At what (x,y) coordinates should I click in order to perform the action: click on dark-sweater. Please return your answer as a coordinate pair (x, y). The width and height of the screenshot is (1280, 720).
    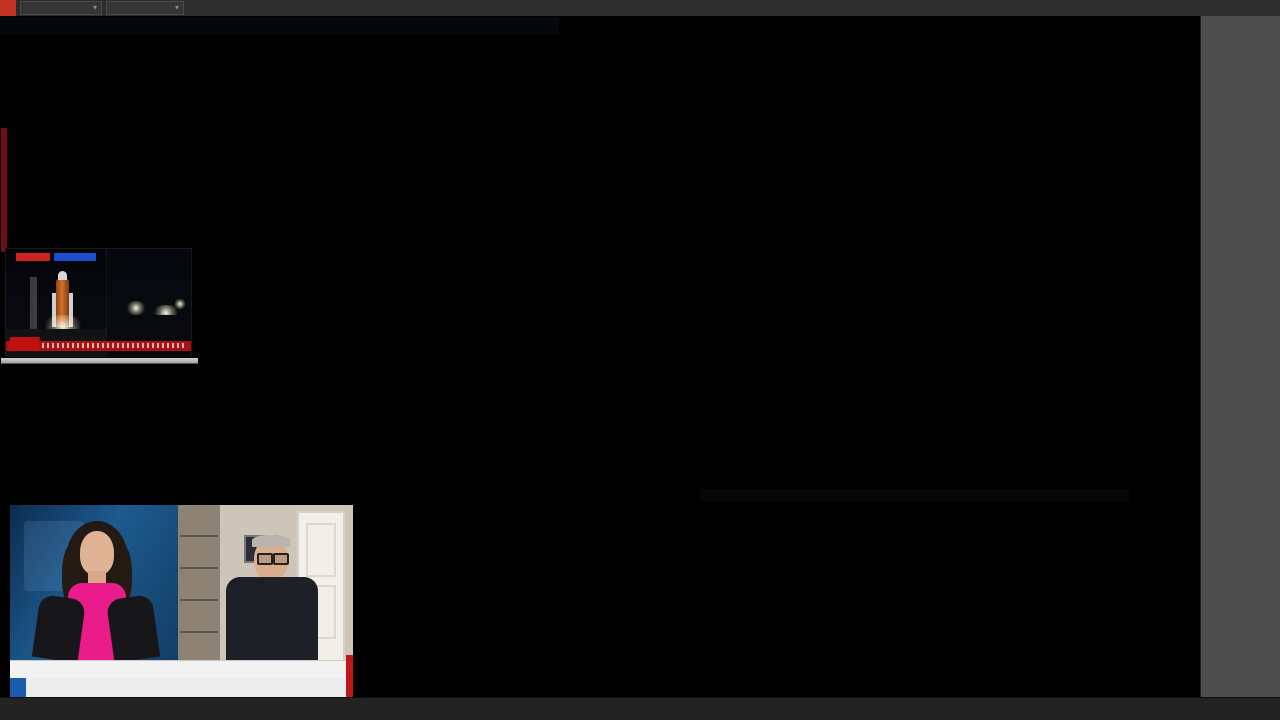
    Looking at the image, I should click on (272, 618).